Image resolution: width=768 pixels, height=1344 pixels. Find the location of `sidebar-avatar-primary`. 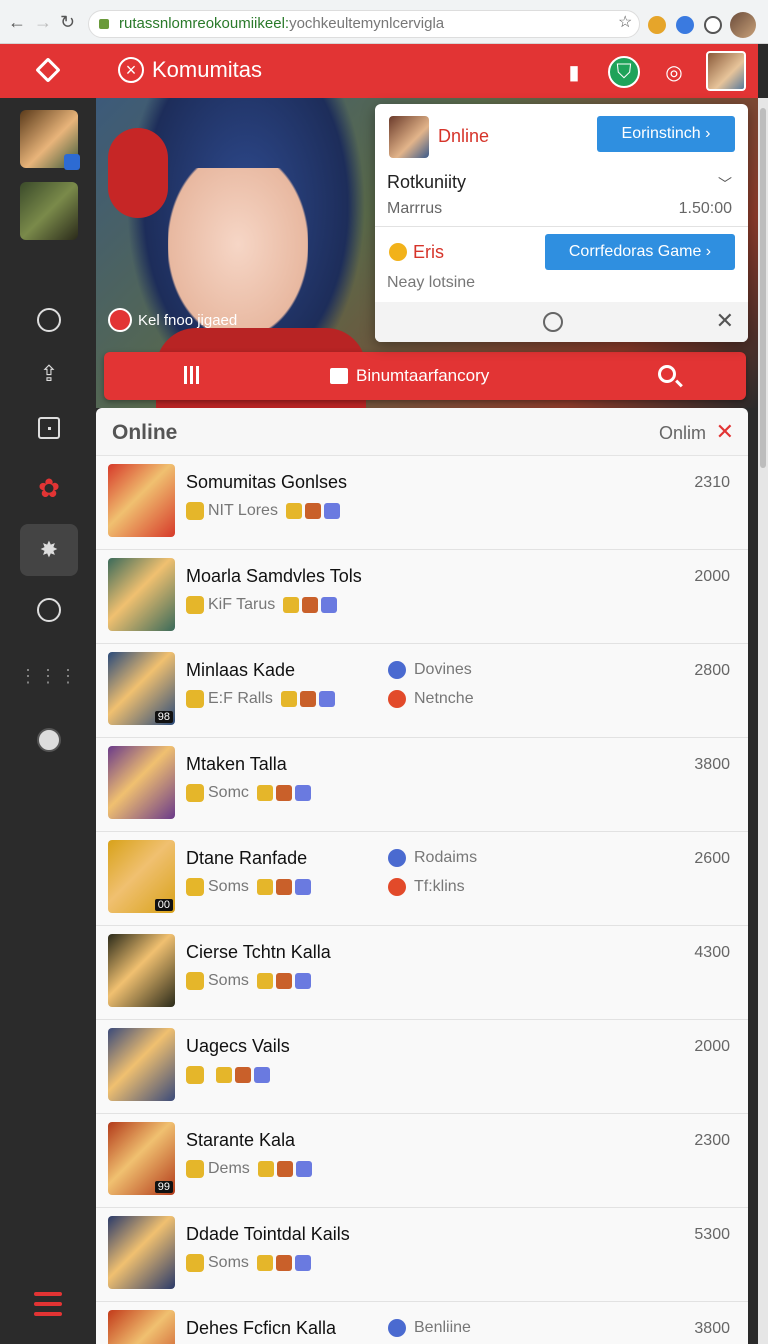

sidebar-avatar-primary is located at coordinates (50, 140).